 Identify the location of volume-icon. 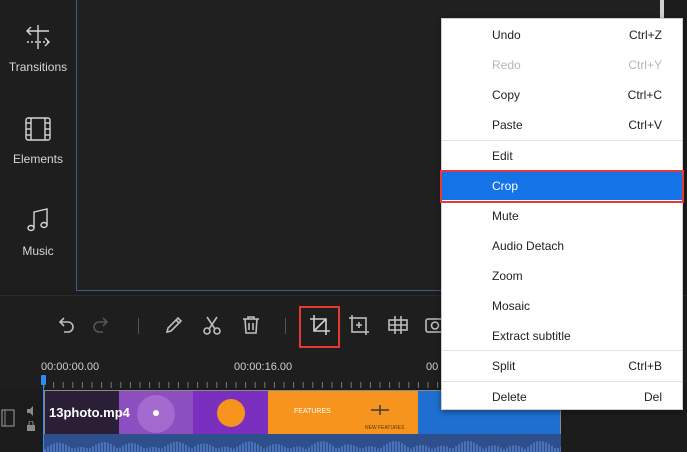
(32, 411).